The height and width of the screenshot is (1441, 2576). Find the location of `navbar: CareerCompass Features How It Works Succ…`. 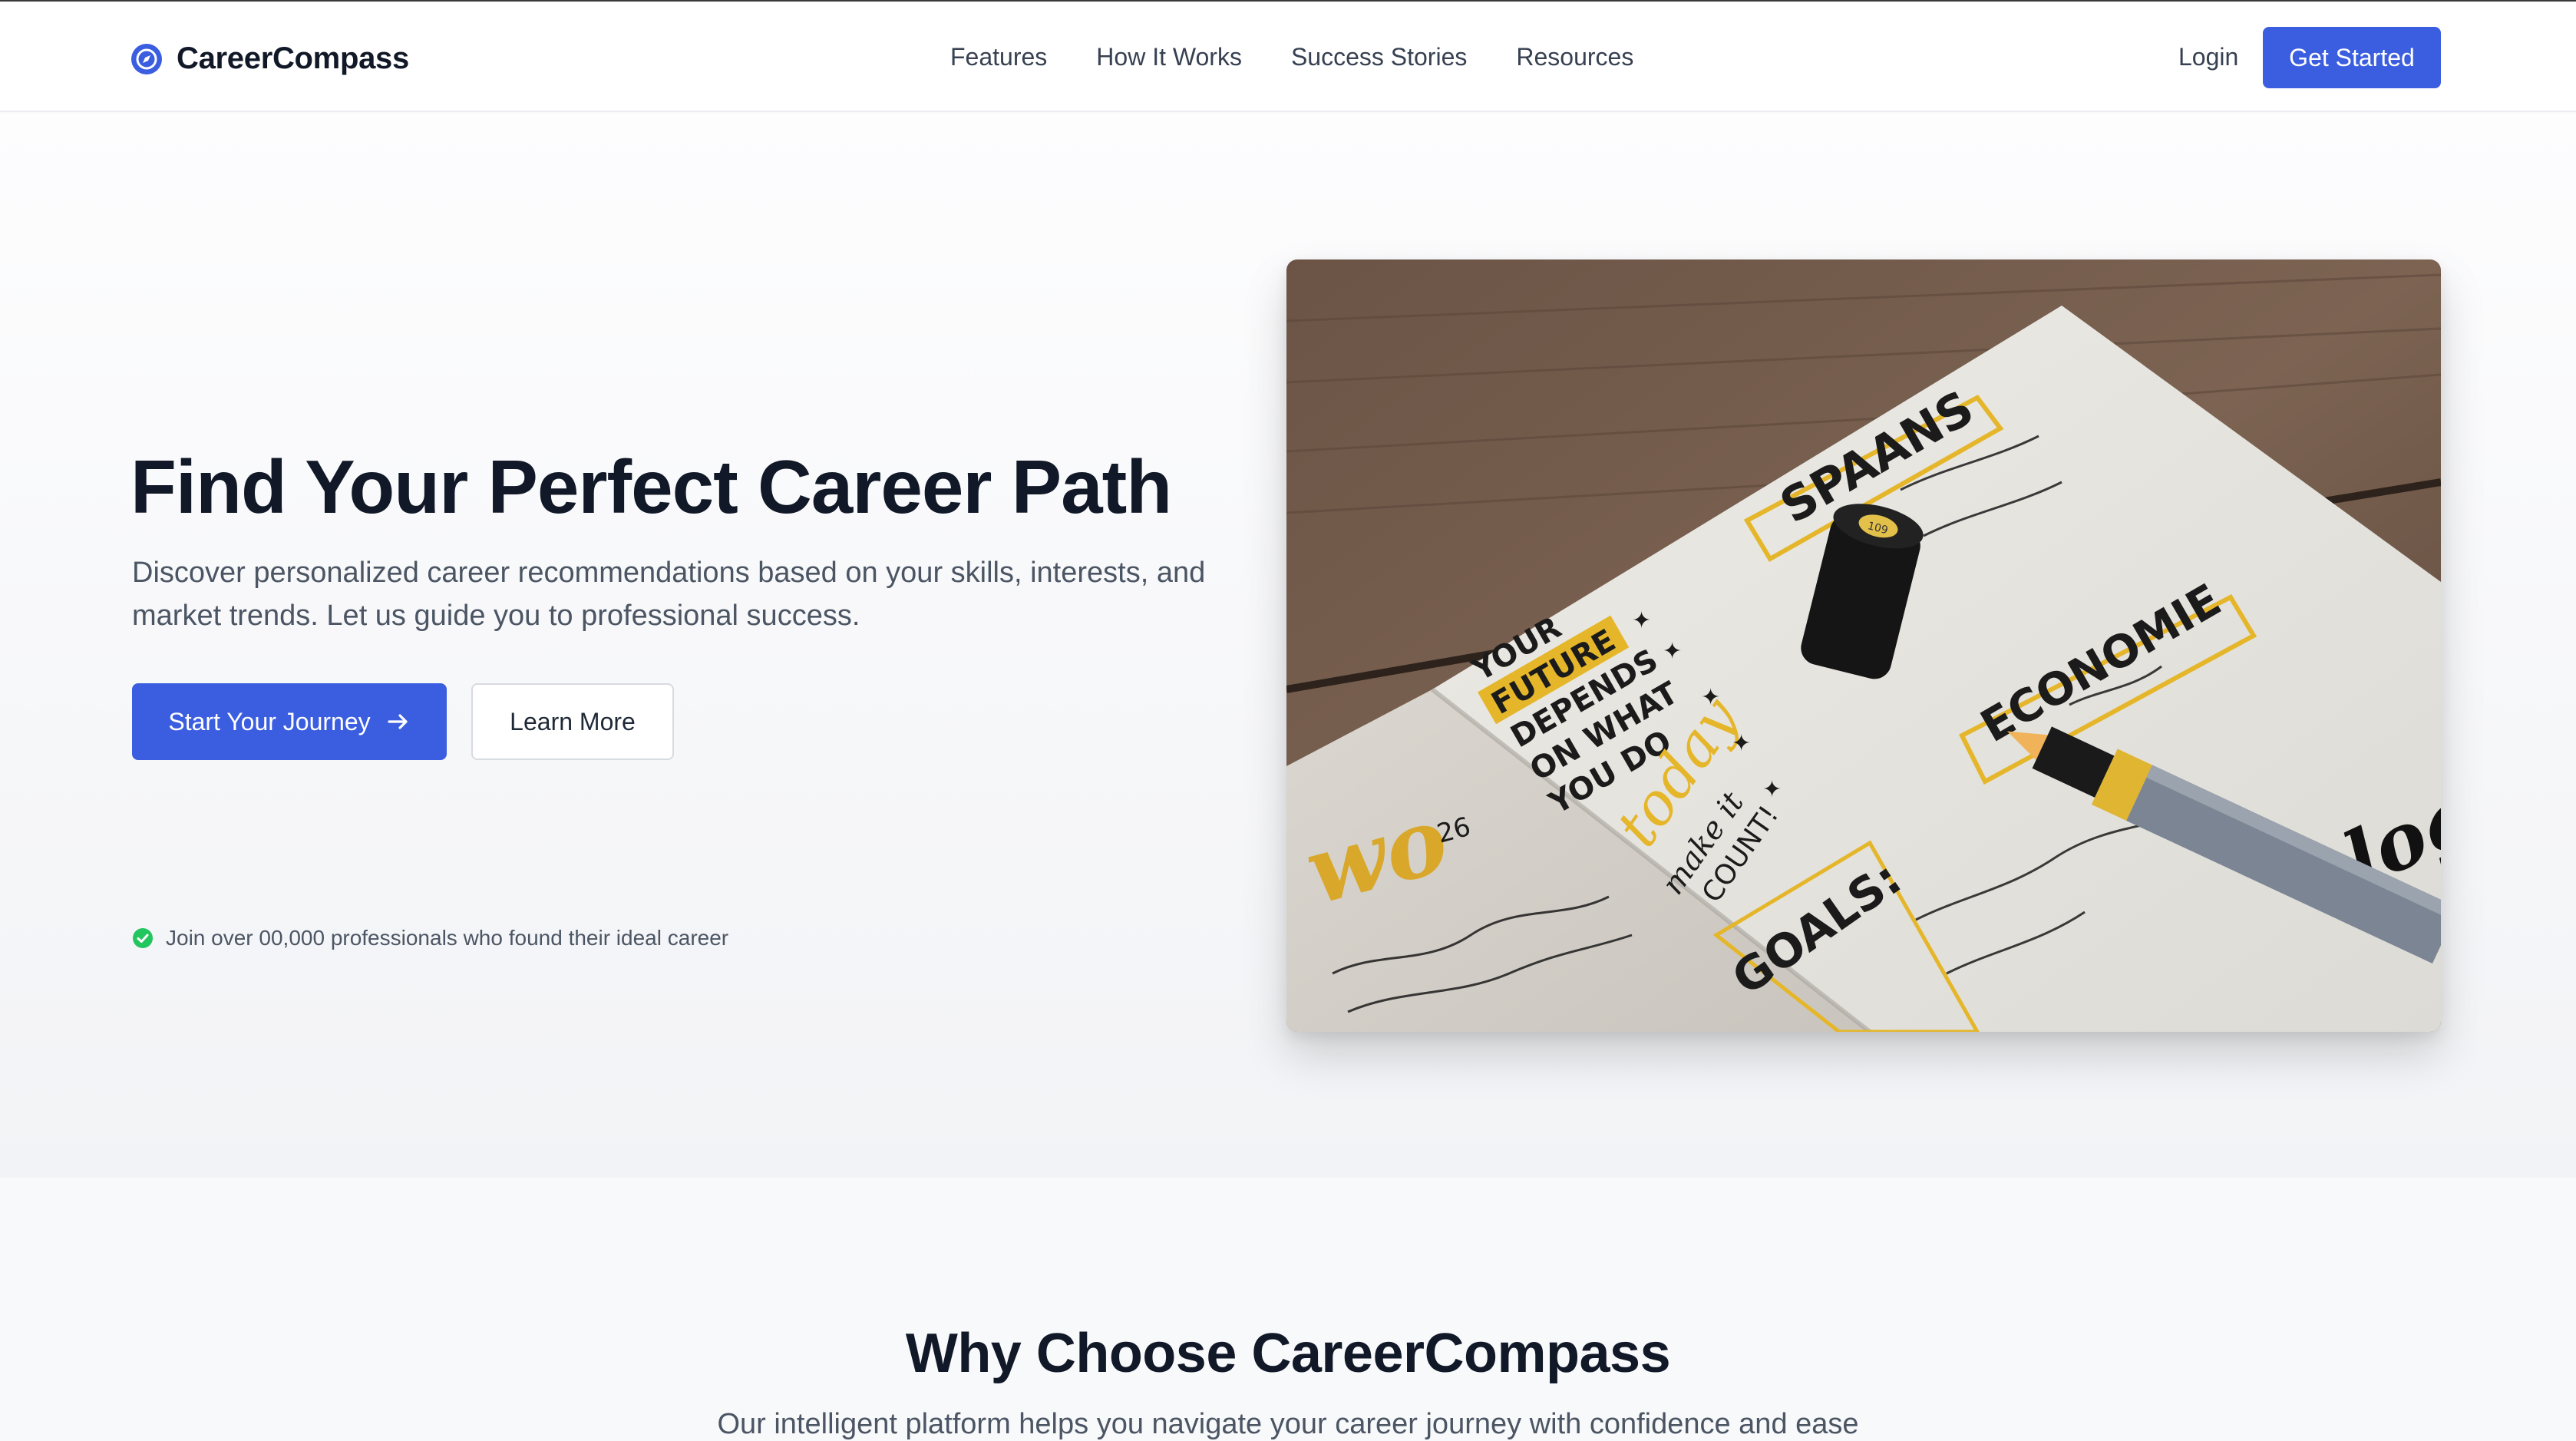

navbar: CareerCompass Features How It Works Succ… is located at coordinates (1288, 57).